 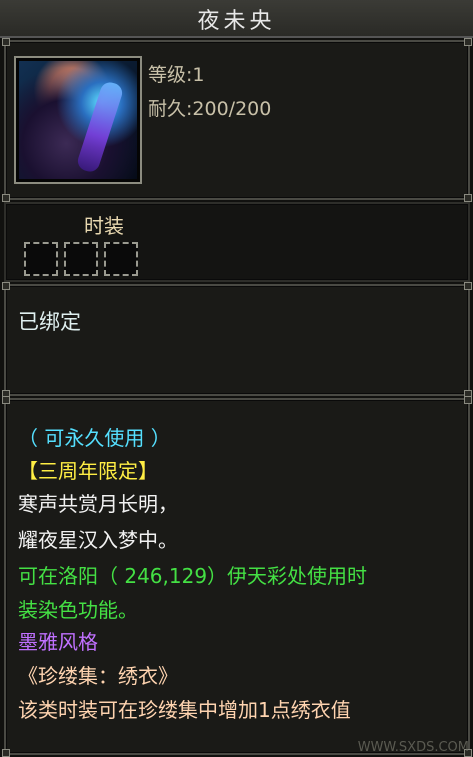 What do you see at coordinates (98, 540) in the screenshot?
I see `poem-line: 耀夜星汉入梦中。` at bounding box center [98, 540].